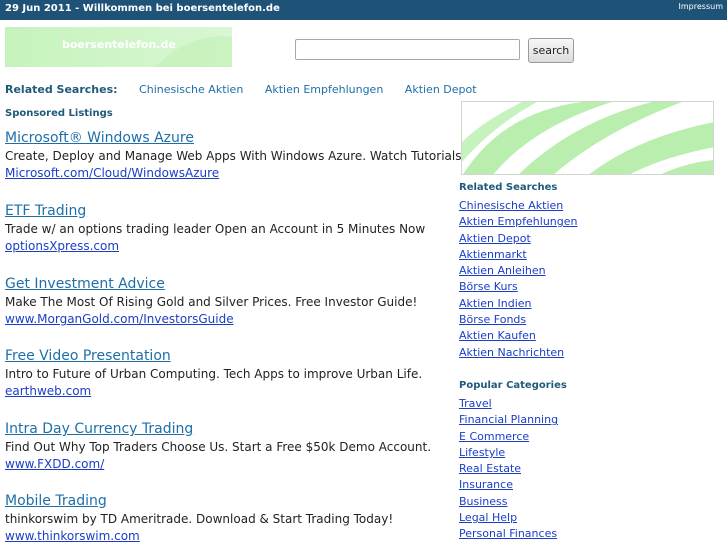 This screenshot has width=727, height=545. I want to click on sidebar-related-link: Börse Fonds, so click(492, 319).